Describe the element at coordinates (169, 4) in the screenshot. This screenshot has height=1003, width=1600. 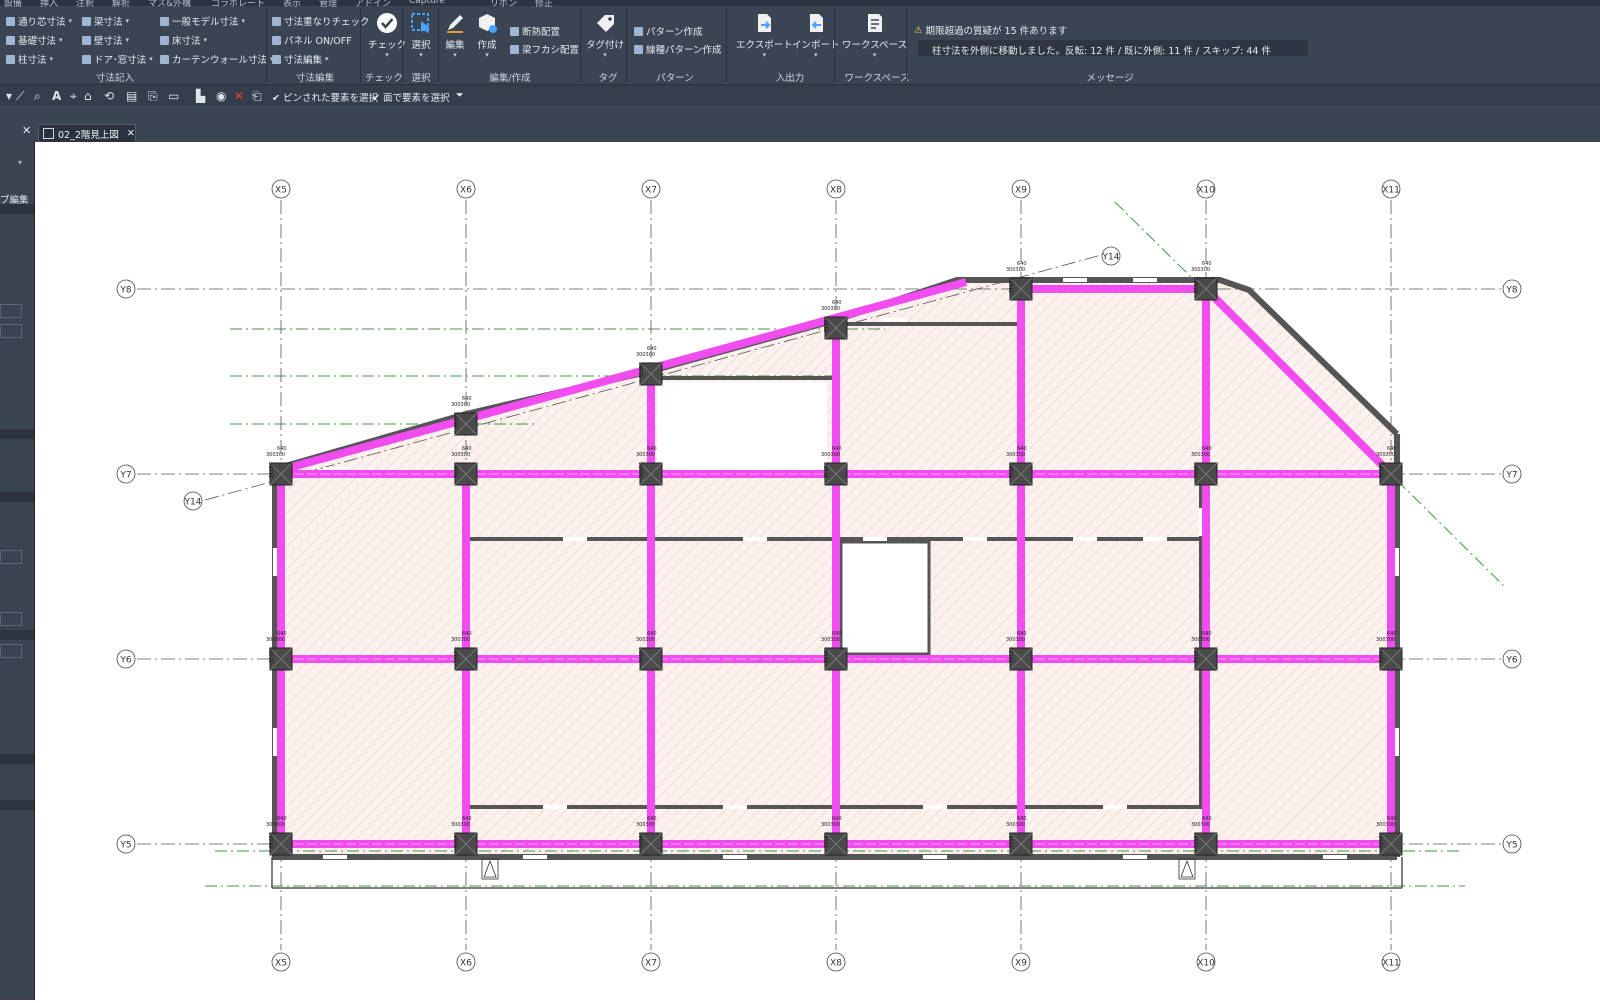
I see `menu-item: マス&外構` at that location.